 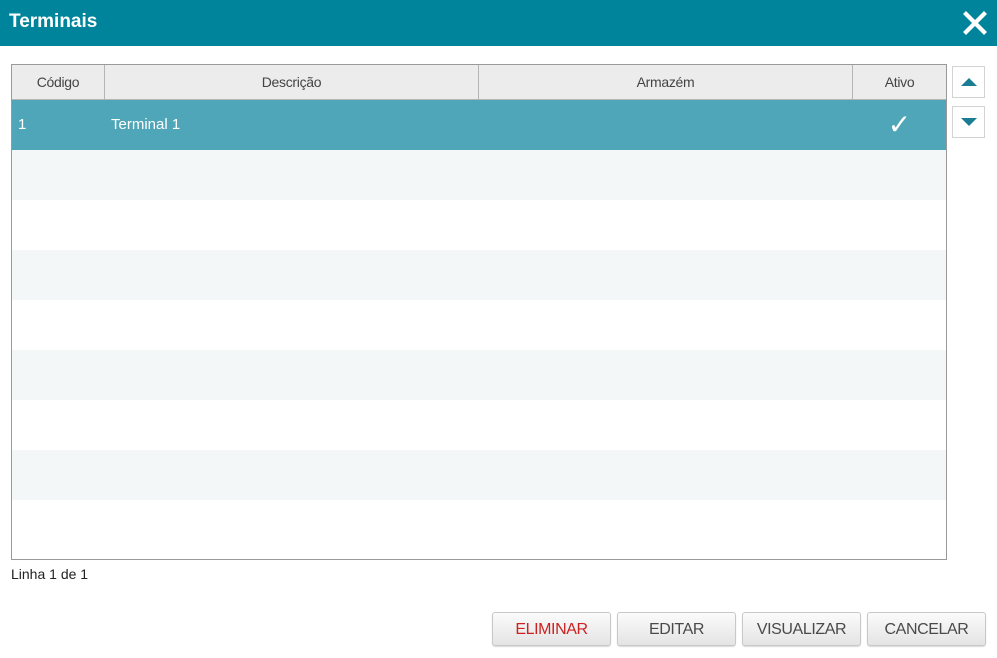 I want to click on close-icon, so click(x=975, y=23).